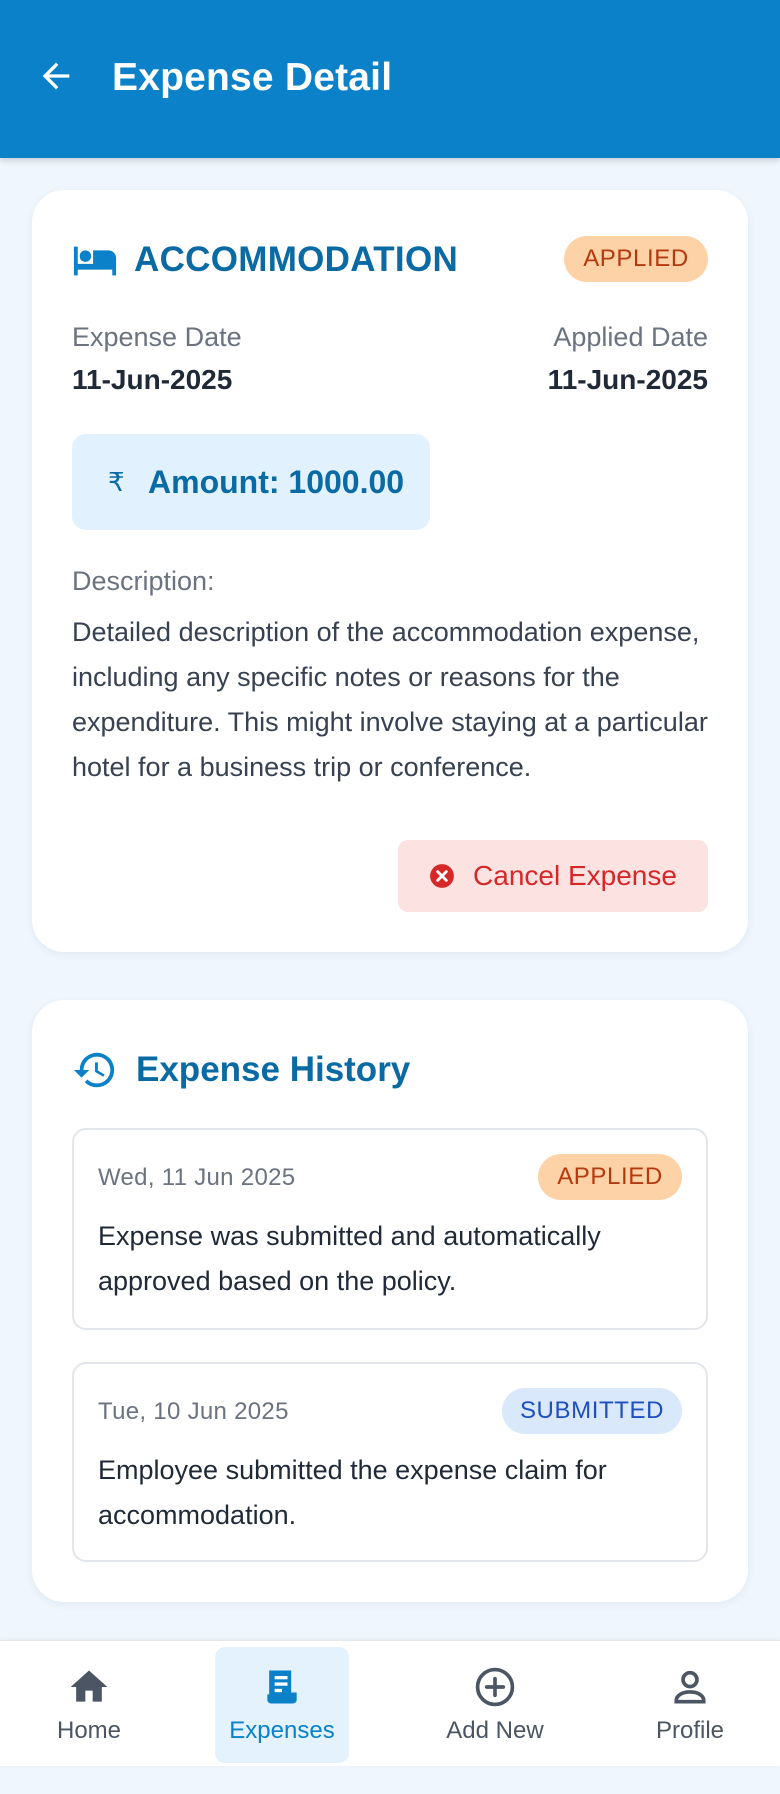 The width and height of the screenshot is (780, 1794). I want to click on nav-add-new-label: Add New, so click(495, 1730).